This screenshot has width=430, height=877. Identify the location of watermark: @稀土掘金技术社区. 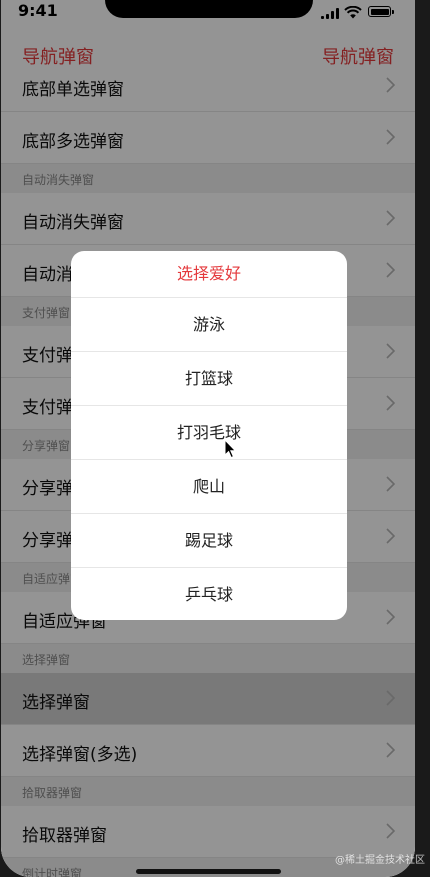
(380, 860).